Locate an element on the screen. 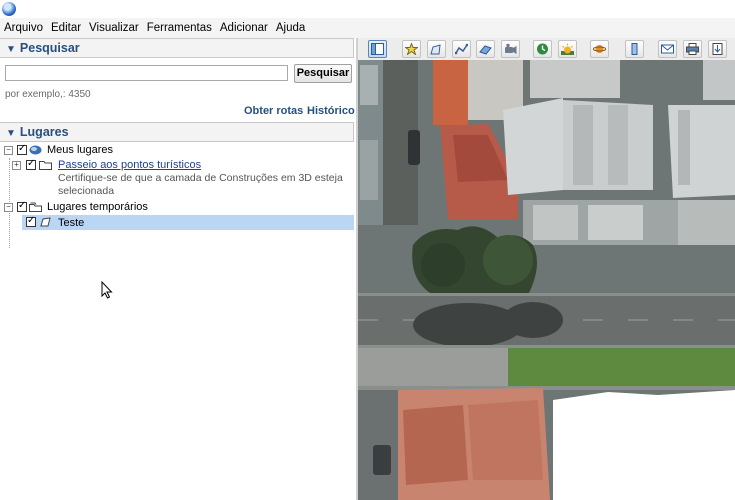  sidebar-toggle-button is located at coordinates (377, 49).